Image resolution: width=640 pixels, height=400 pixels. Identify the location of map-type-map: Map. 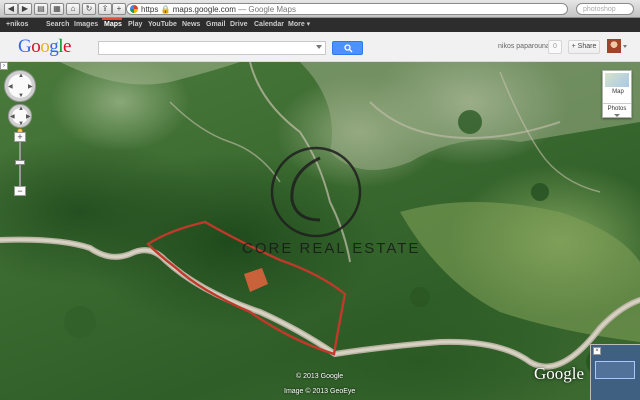
(618, 92).